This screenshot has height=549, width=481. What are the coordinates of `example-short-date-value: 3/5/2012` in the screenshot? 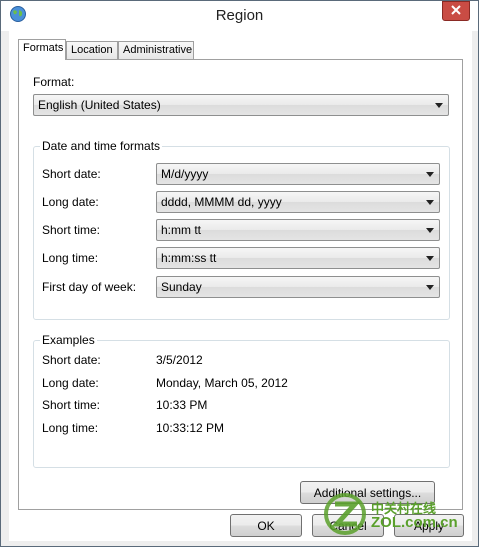 It's located at (179, 360).